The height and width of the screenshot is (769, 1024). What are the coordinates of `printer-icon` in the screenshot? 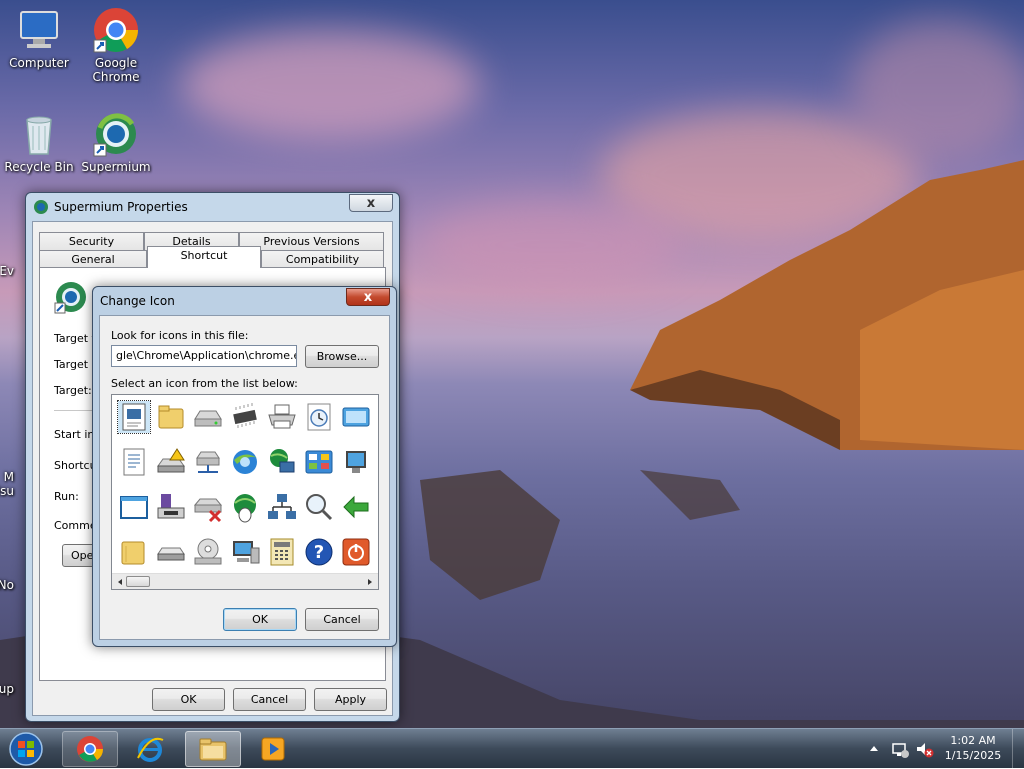 It's located at (282, 417).